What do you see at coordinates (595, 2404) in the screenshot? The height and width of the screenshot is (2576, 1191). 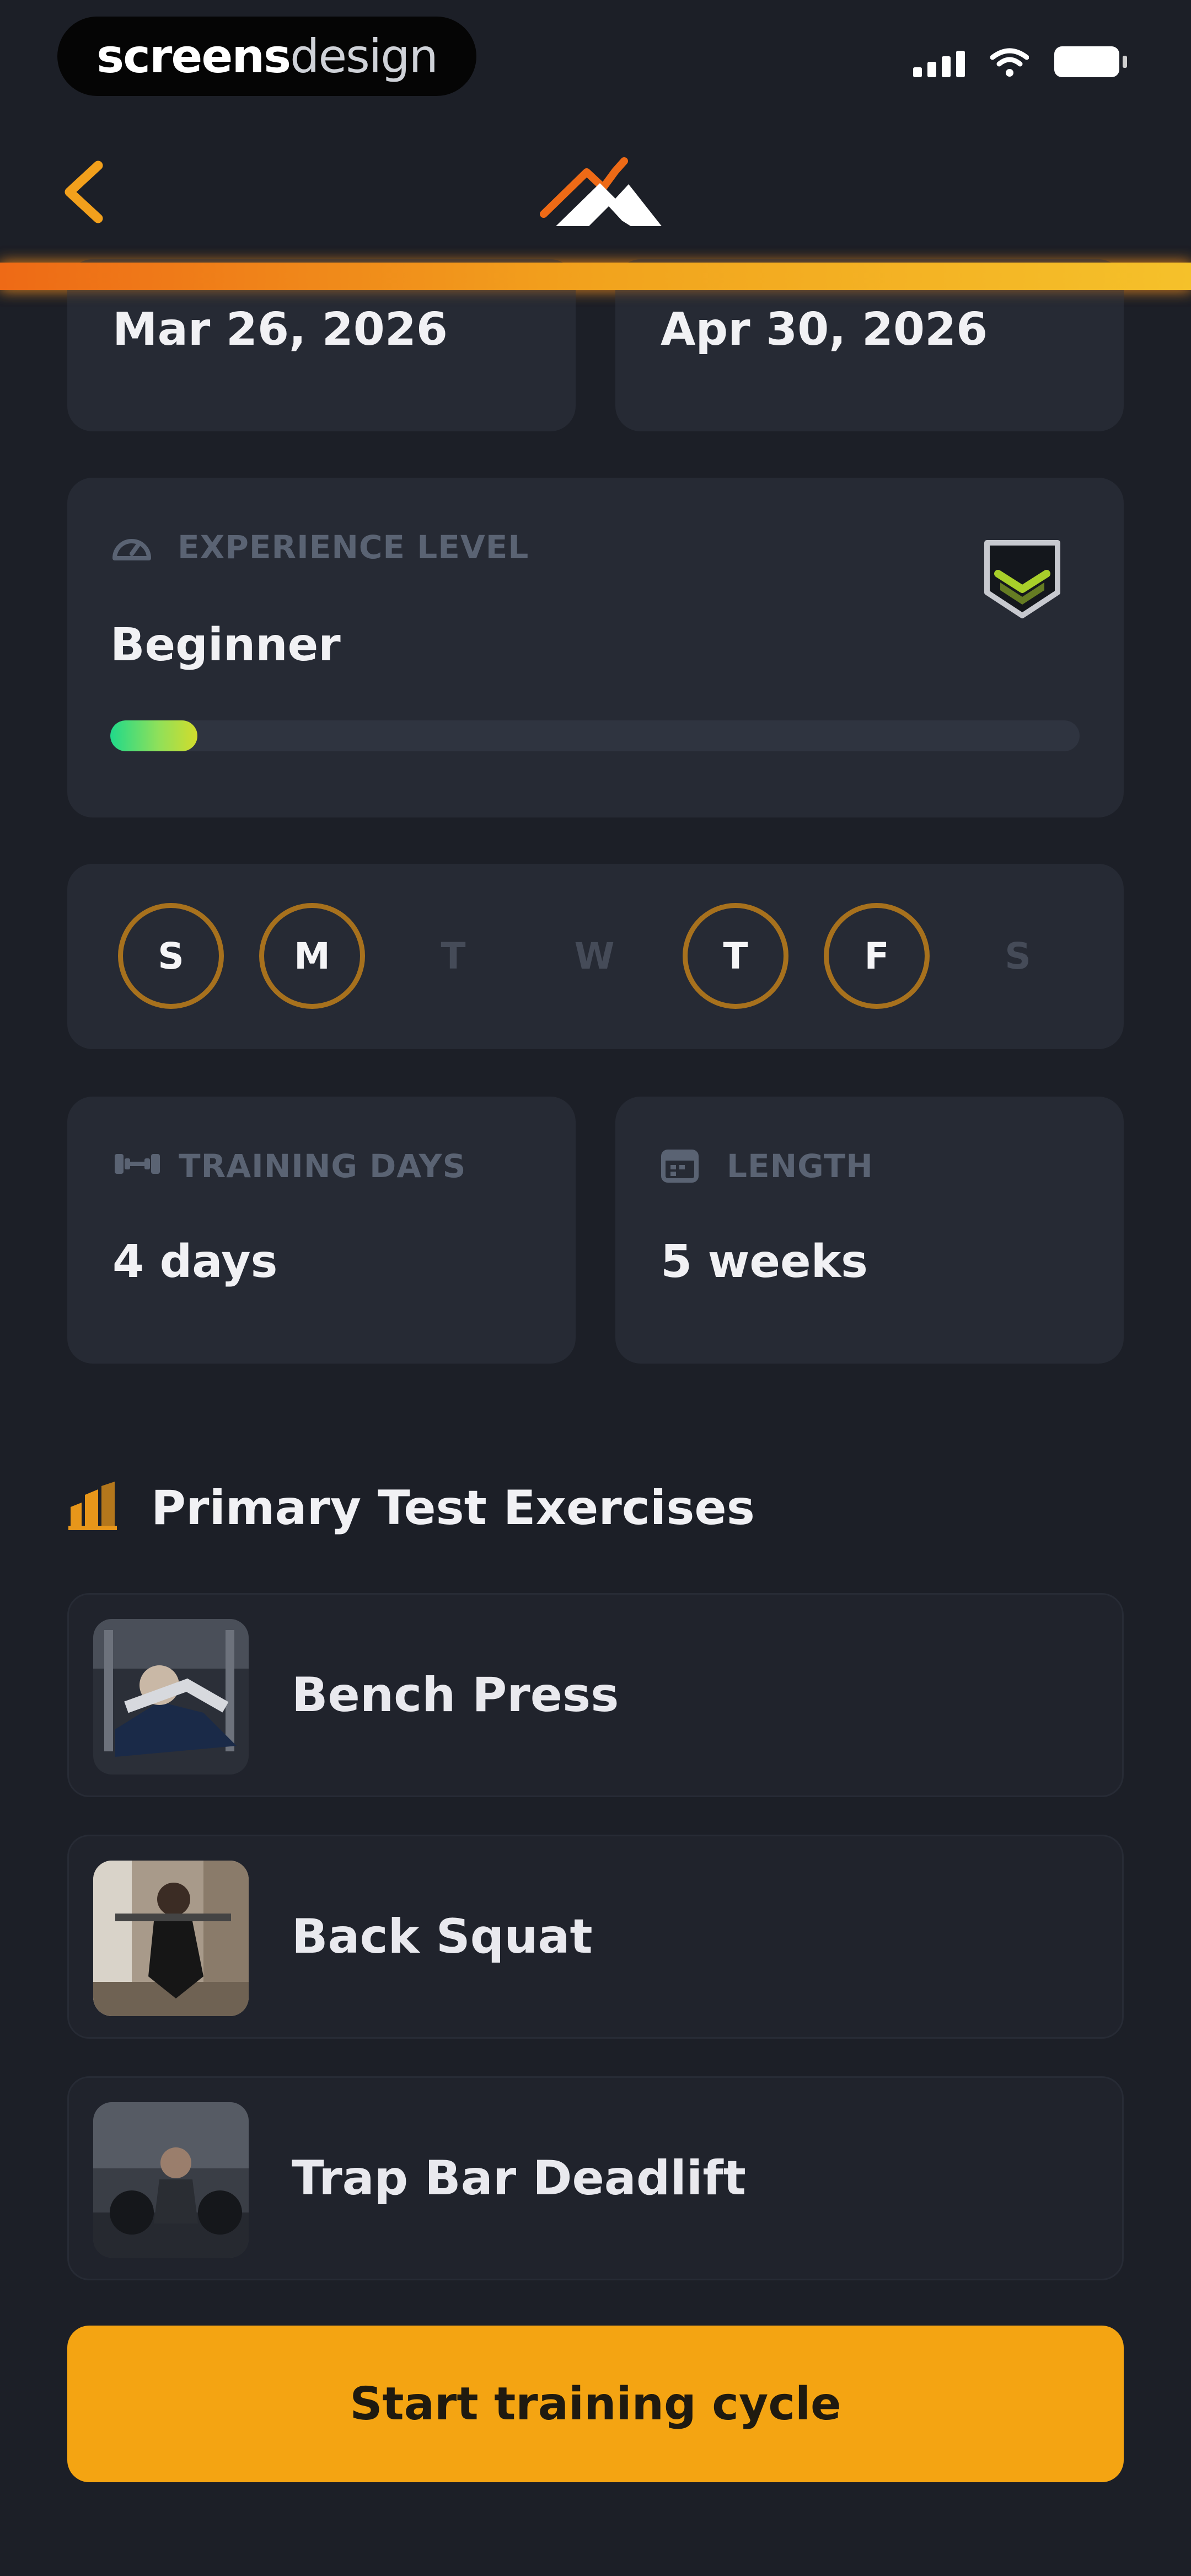 I see `start-training-cycle-button: Start training cycle` at bounding box center [595, 2404].